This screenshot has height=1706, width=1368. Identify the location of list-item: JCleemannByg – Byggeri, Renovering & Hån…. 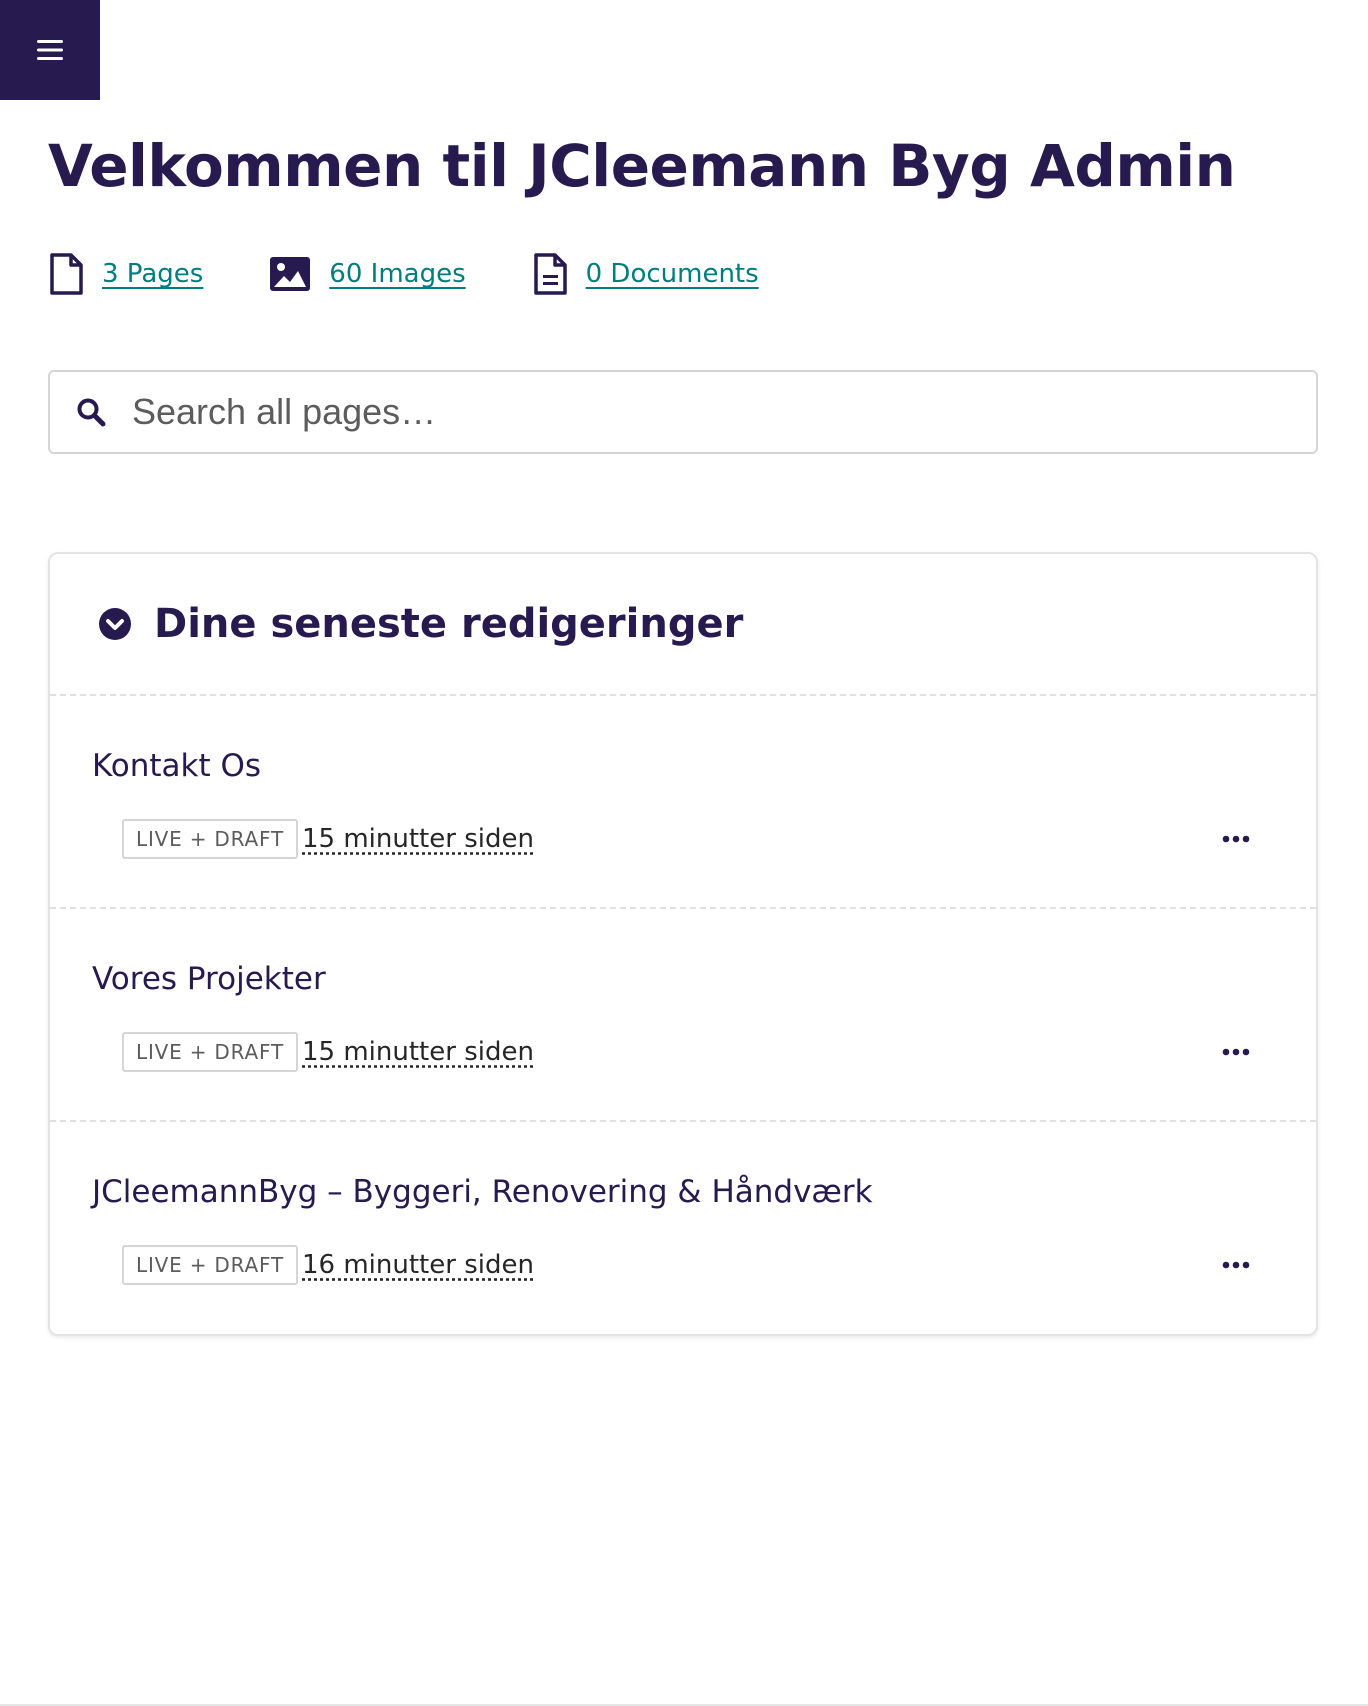
(683, 1228).